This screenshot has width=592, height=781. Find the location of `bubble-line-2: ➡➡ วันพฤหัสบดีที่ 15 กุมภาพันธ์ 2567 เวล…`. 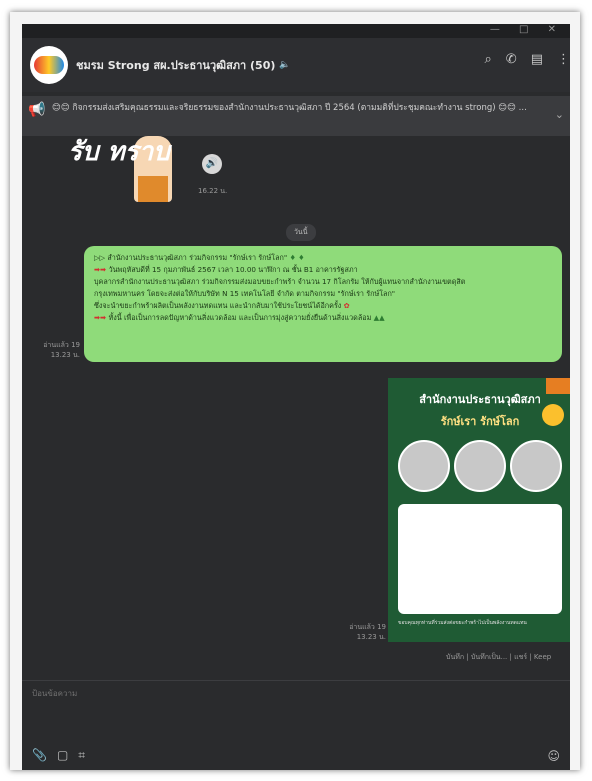

bubble-line-2: ➡➡ วันพฤหัสบดีที่ 15 กุมภาพันธ์ 2567 เวล… is located at coordinates (226, 269).